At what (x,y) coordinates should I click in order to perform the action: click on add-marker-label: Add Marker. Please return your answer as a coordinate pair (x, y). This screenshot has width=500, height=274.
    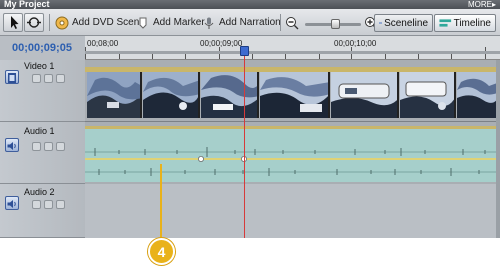
    Looking at the image, I should click on (179, 22).